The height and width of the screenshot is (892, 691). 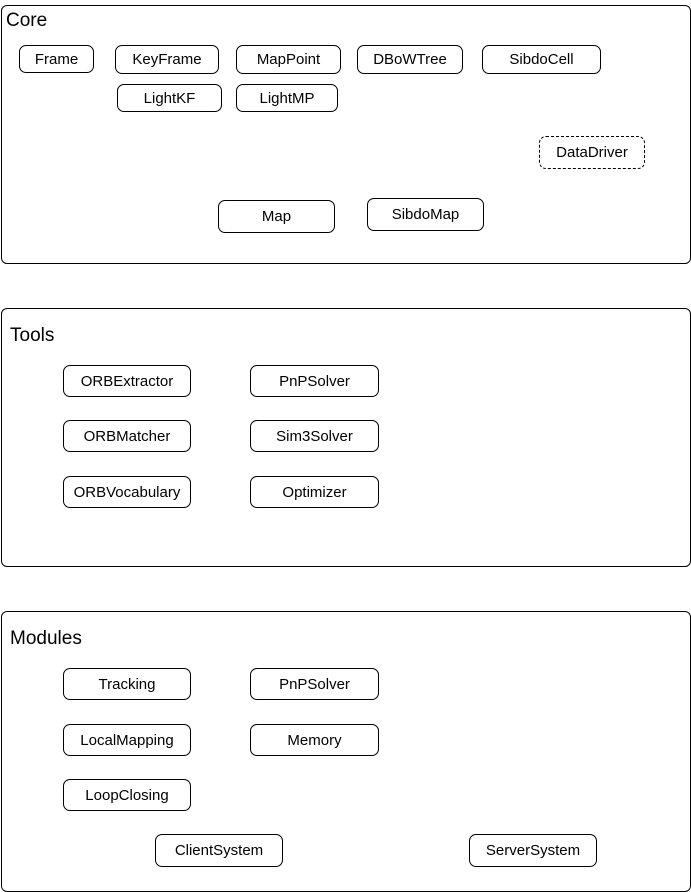 What do you see at coordinates (276, 216) in the screenshot?
I see `map-node: Map` at bounding box center [276, 216].